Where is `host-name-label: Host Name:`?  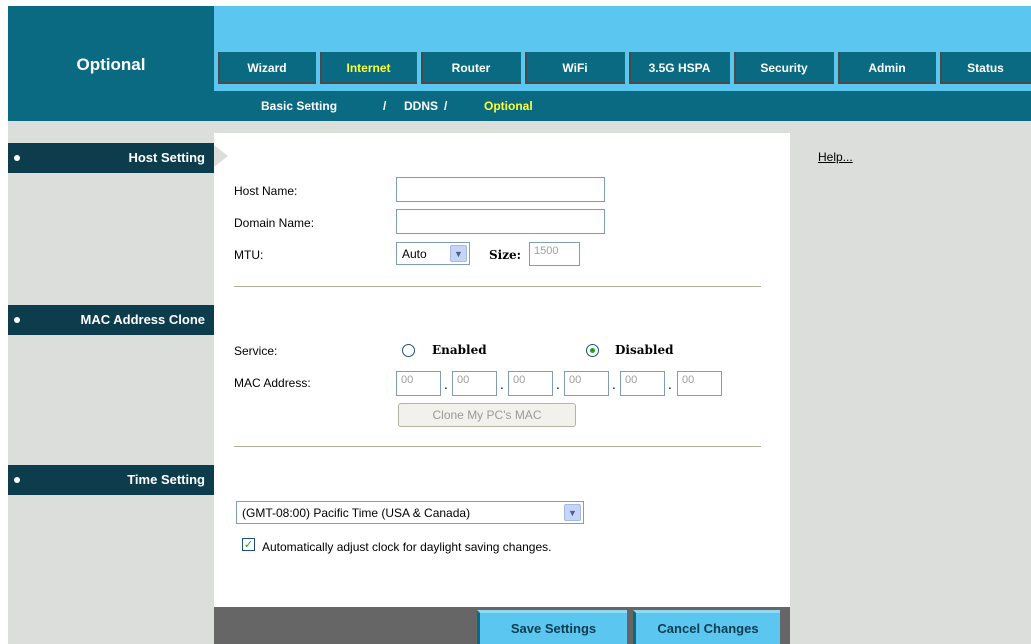
host-name-label: Host Name: is located at coordinates (266, 191).